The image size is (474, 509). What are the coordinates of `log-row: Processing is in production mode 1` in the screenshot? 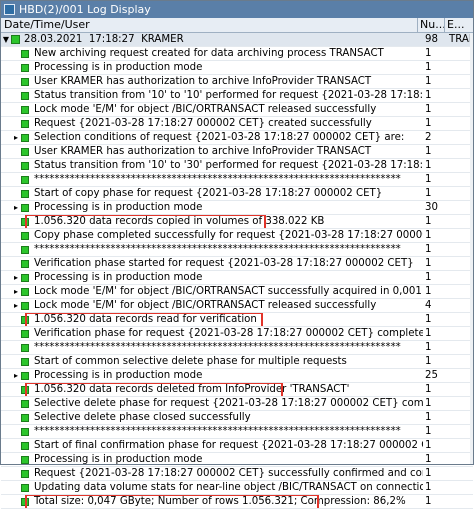 It's located at (237, 68).